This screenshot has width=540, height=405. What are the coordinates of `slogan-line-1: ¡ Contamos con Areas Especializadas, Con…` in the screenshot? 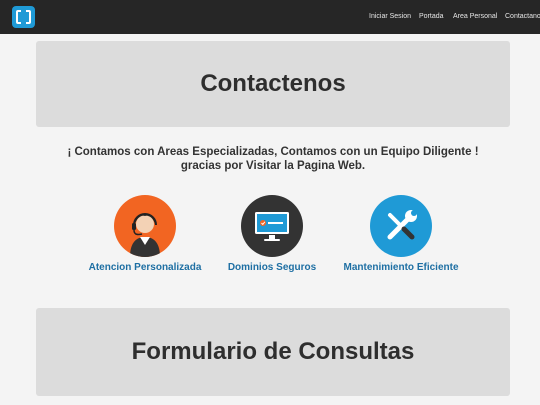 It's located at (273, 152).